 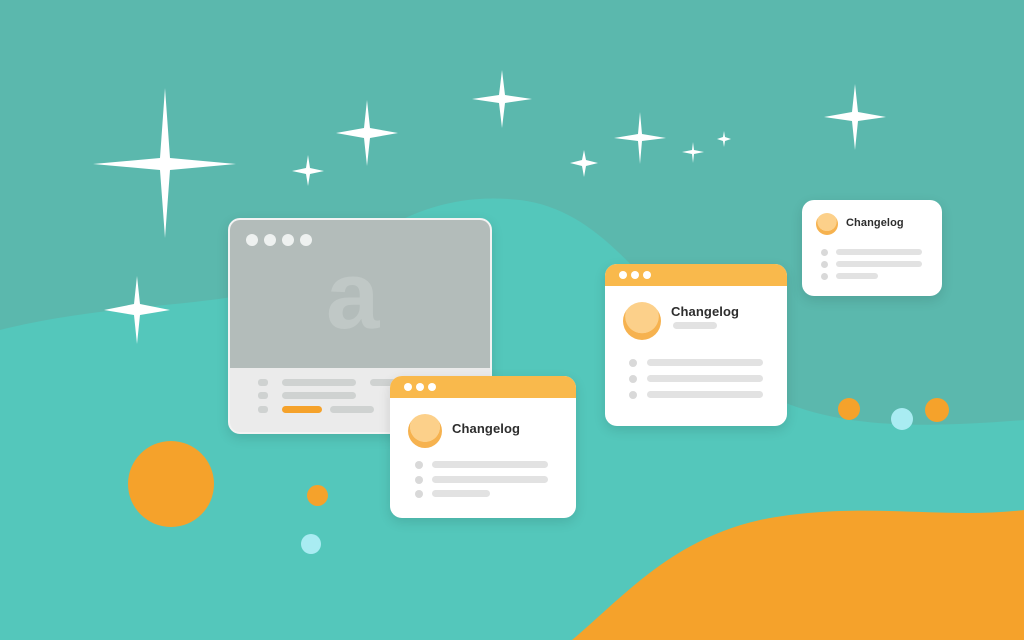 I want to click on subtitle-line, so click(x=695, y=325).